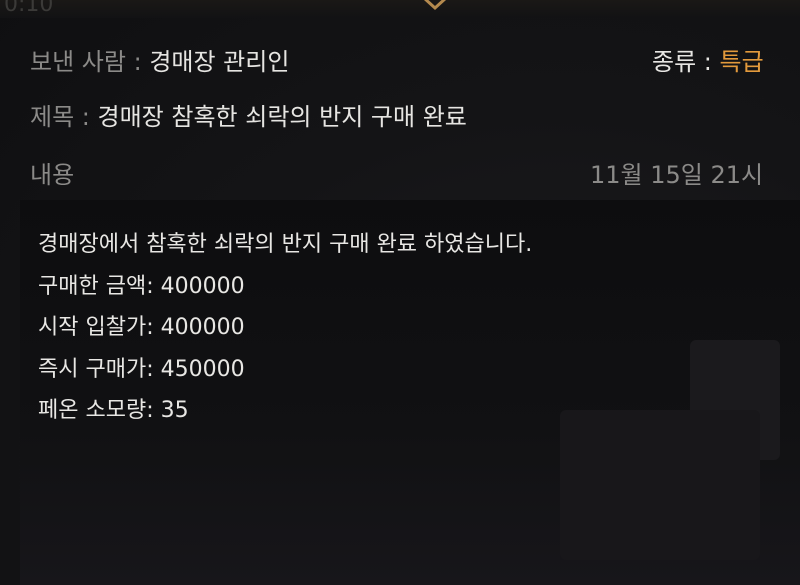 This screenshot has height=585, width=800. What do you see at coordinates (219, 62) in the screenshot?
I see `sender-value: 경매장 관리인` at bounding box center [219, 62].